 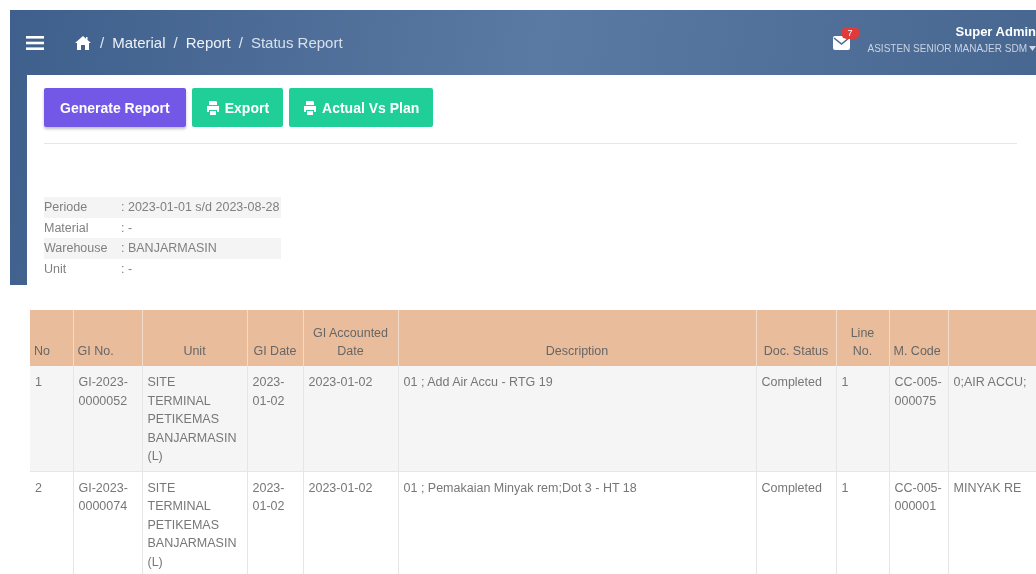 What do you see at coordinates (275, 338) in the screenshot?
I see `column-header: GI Date` at bounding box center [275, 338].